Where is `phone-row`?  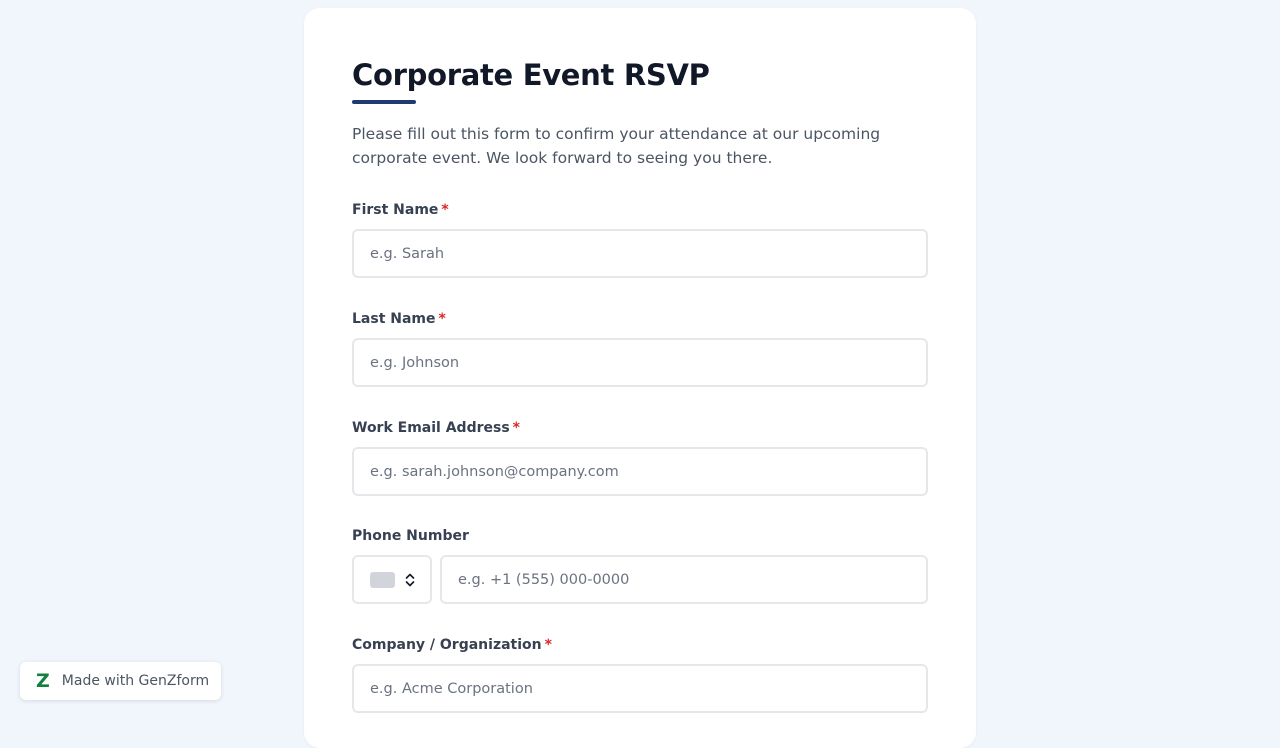 phone-row is located at coordinates (640, 579).